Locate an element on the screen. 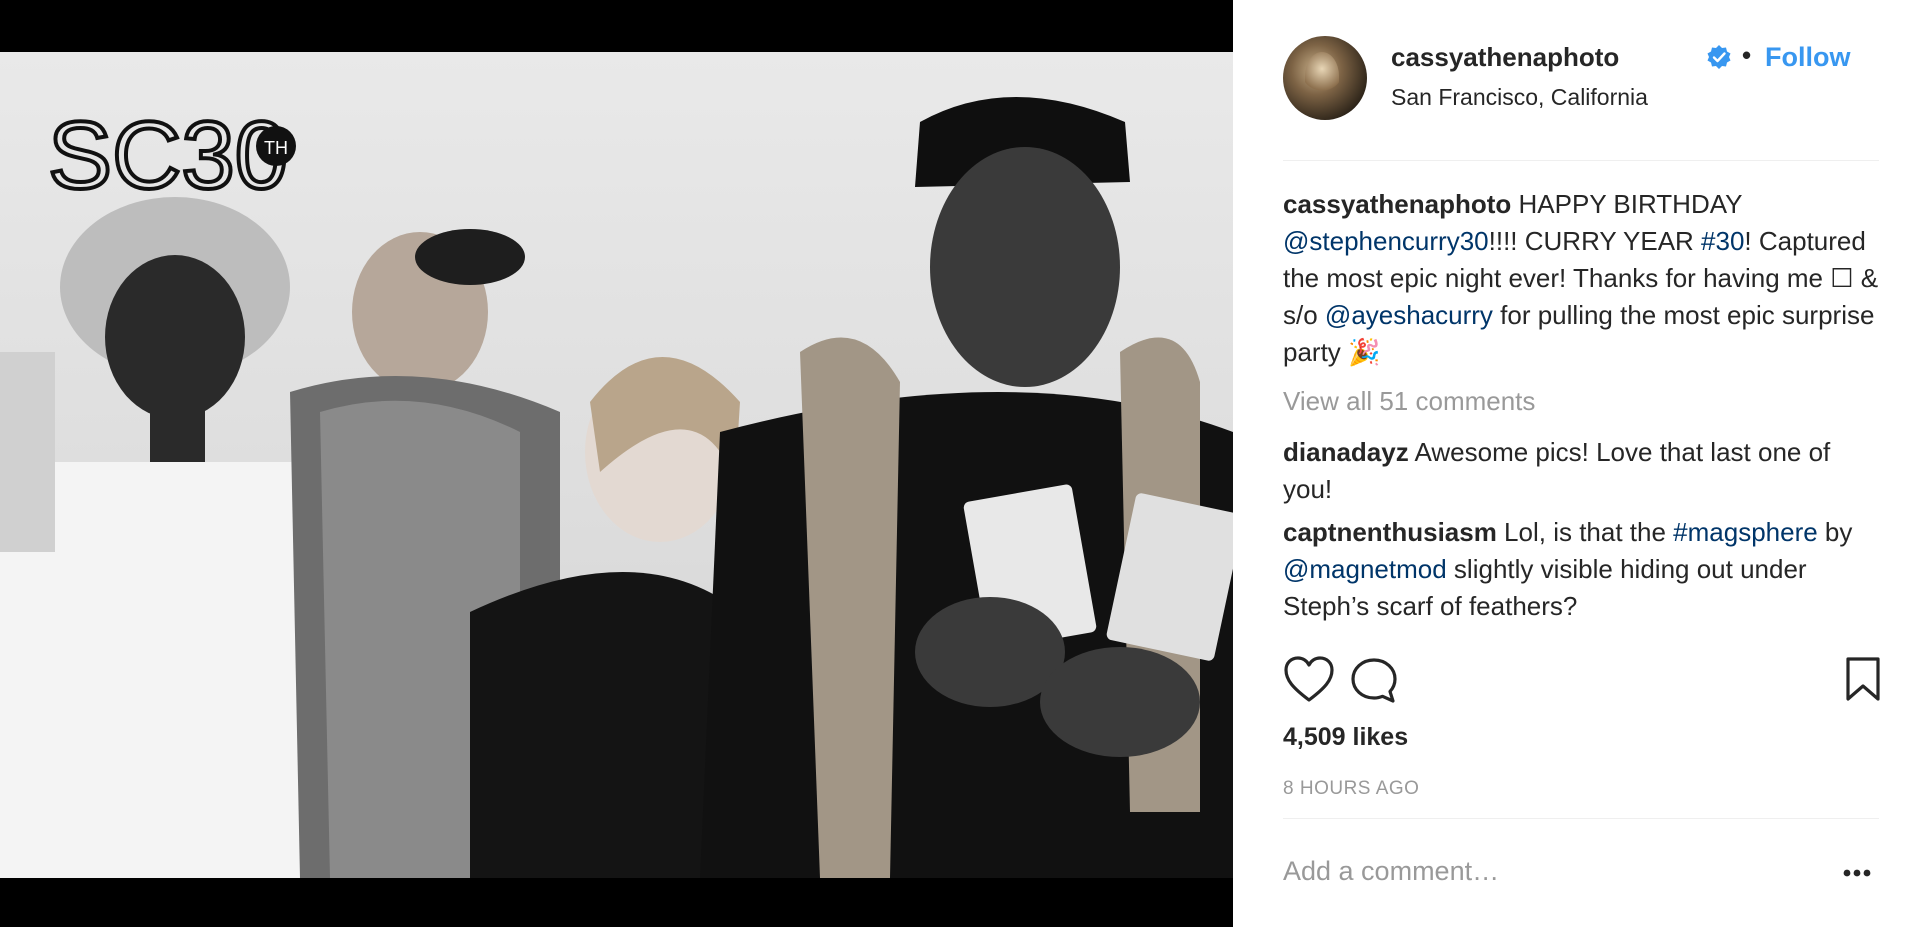 The width and height of the screenshot is (1920, 927). post-location: San Francisco, California is located at coordinates (1519, 97).